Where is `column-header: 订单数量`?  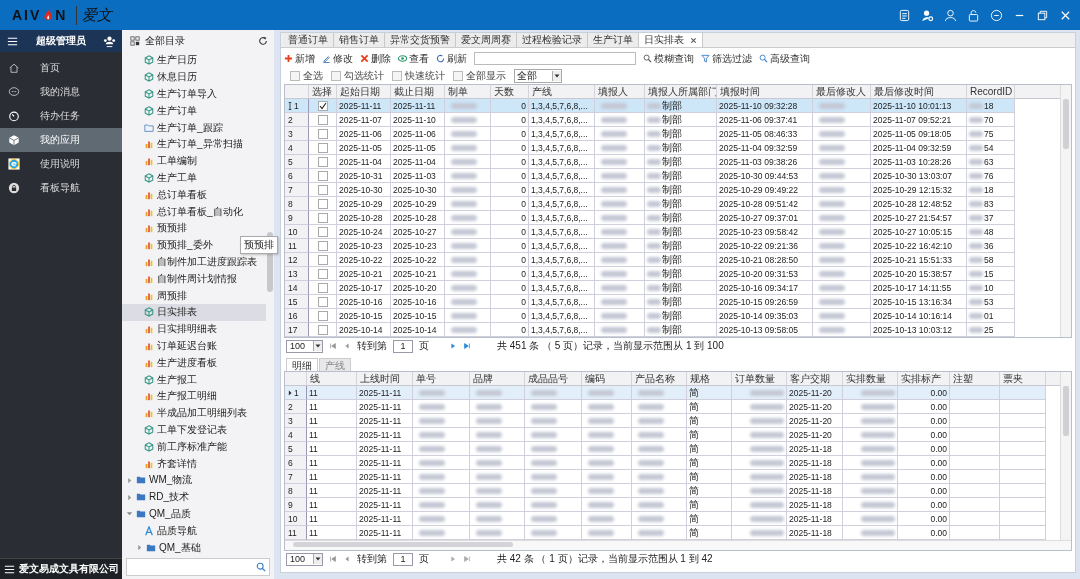
column-header: 订单数量 is located at coordinates (759, 379).